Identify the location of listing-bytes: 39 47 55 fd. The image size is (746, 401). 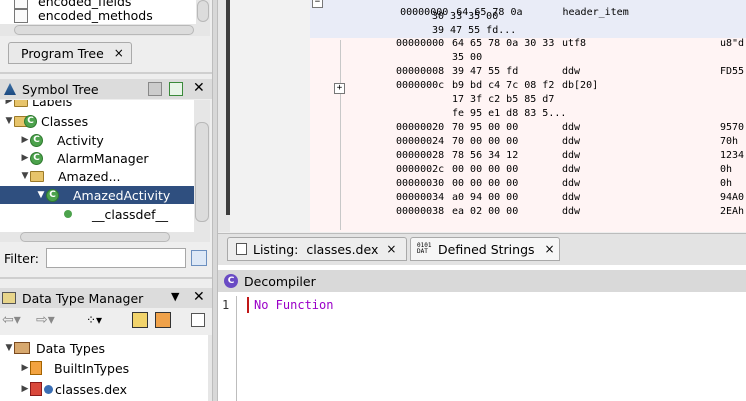
(485, 71).